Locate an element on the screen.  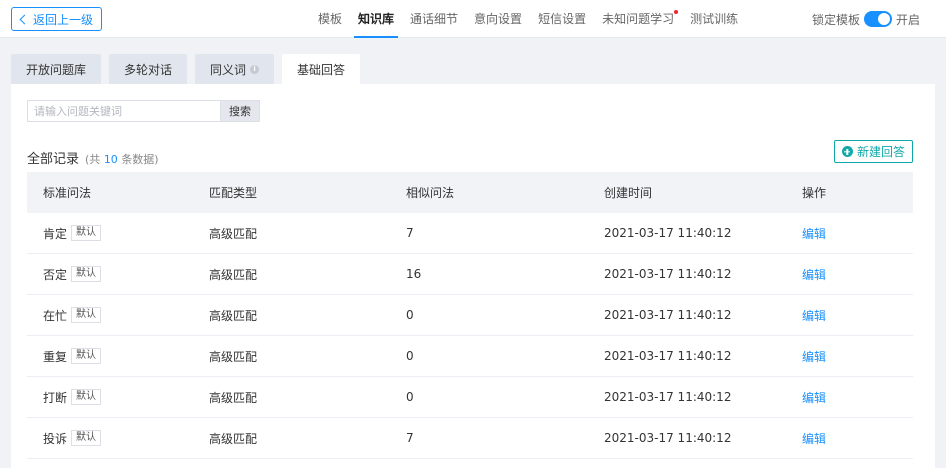
question-name: 打断 is located at coordinates (55, 397).